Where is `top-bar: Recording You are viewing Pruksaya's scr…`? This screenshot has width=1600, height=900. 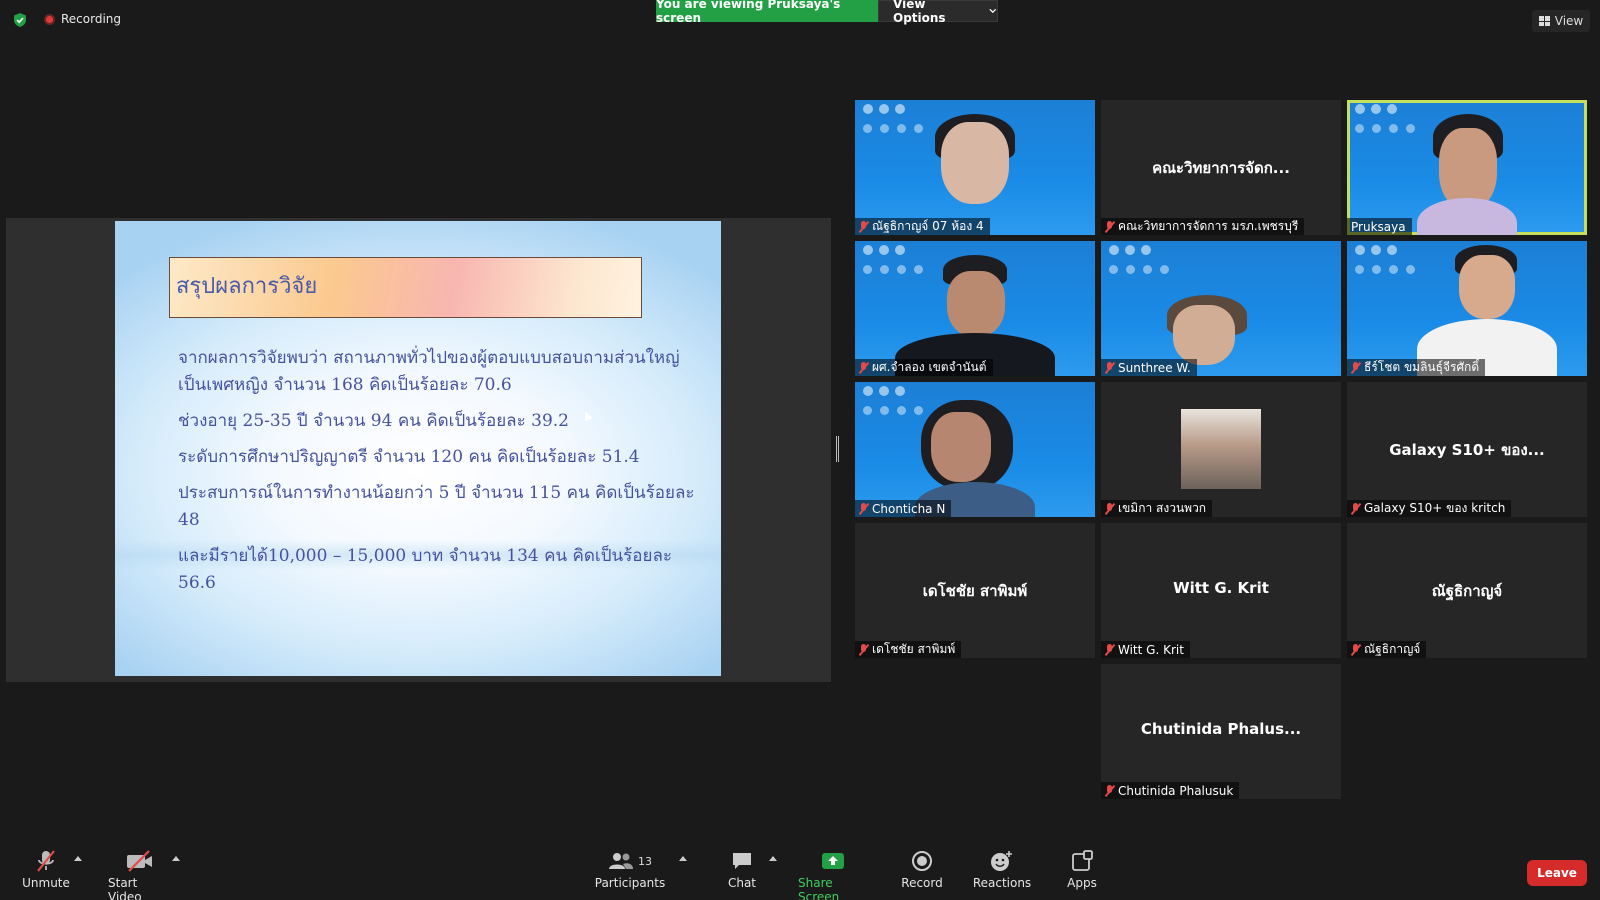
top-bar: Recording You are viewing Pruksaya's scr… is located at coordinates (800, 20).